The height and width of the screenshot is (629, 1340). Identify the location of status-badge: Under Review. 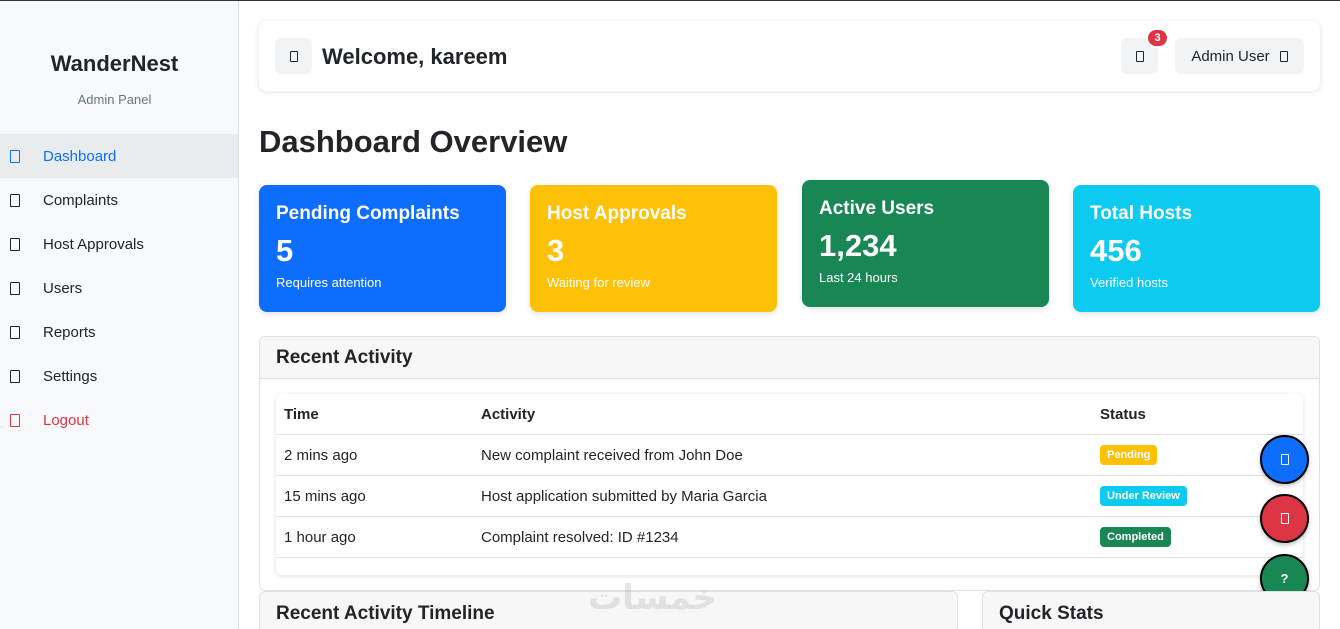
(1143, 496).